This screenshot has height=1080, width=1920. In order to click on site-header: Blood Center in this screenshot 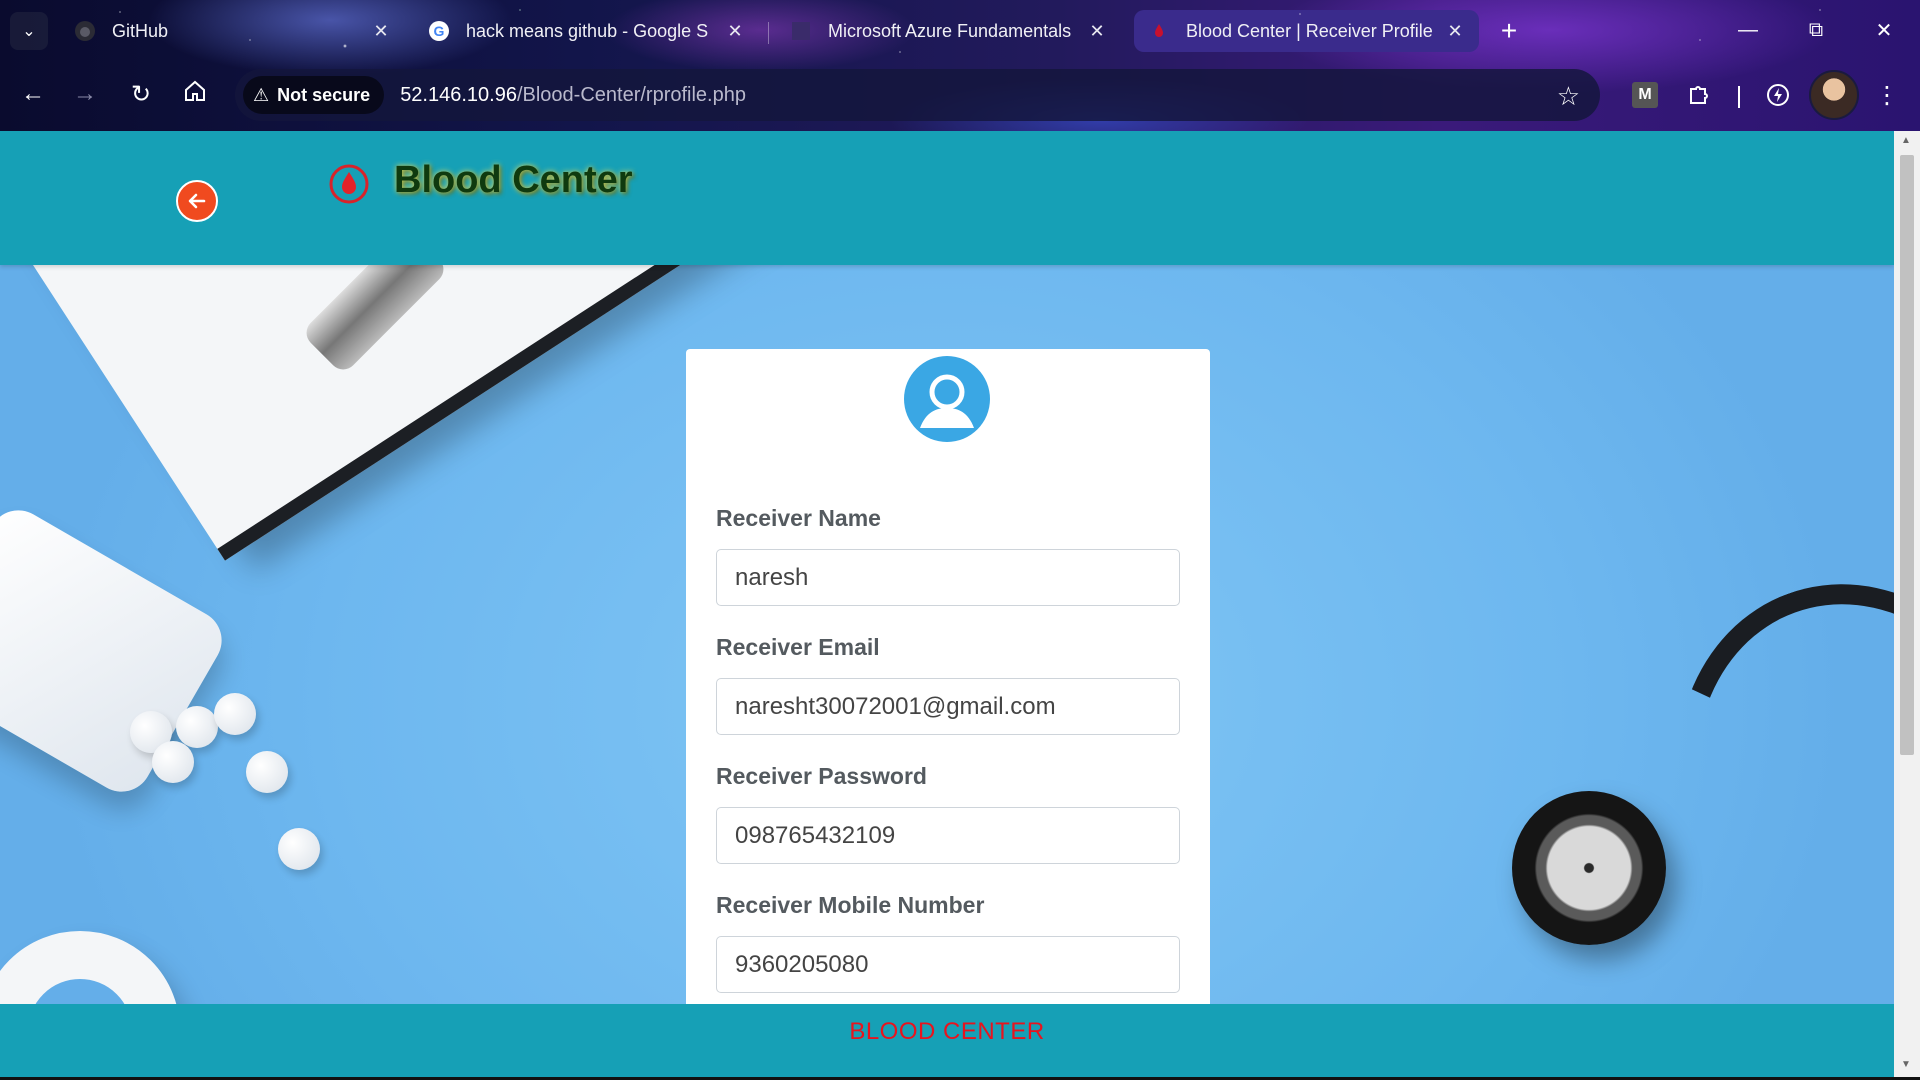, I will do `click(947, 198)`.